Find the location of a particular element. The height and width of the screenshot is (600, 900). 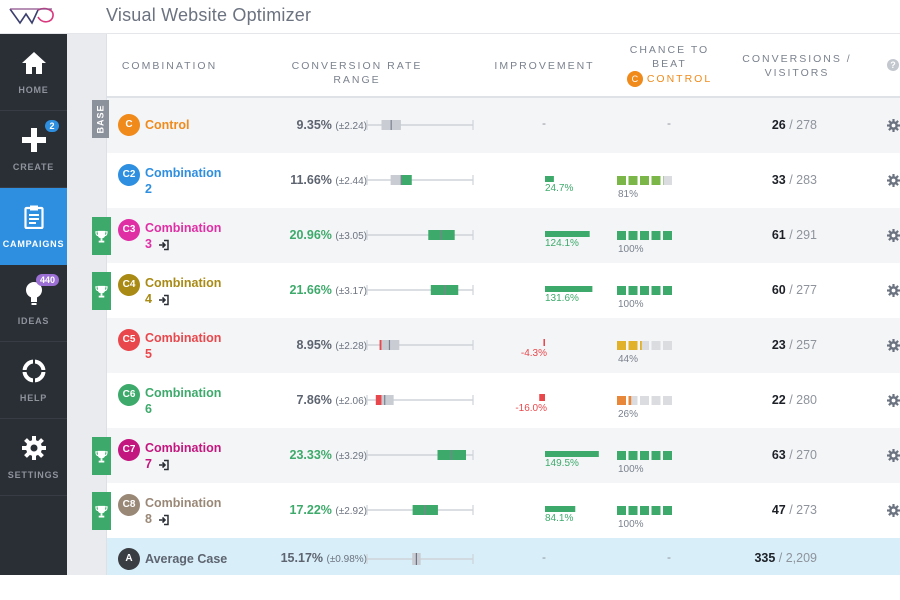

combination-name: Combination 6 is located at coordinates (183, 401).